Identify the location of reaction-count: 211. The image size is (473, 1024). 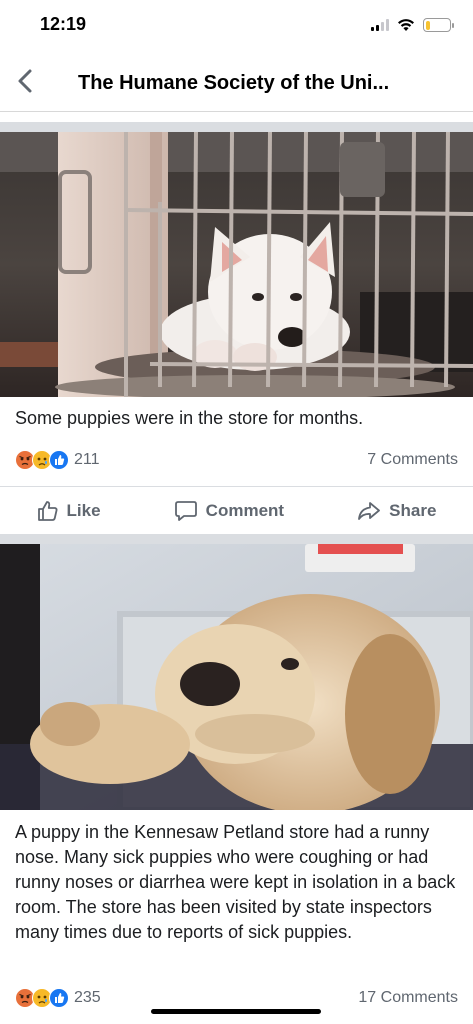
(87, 459).